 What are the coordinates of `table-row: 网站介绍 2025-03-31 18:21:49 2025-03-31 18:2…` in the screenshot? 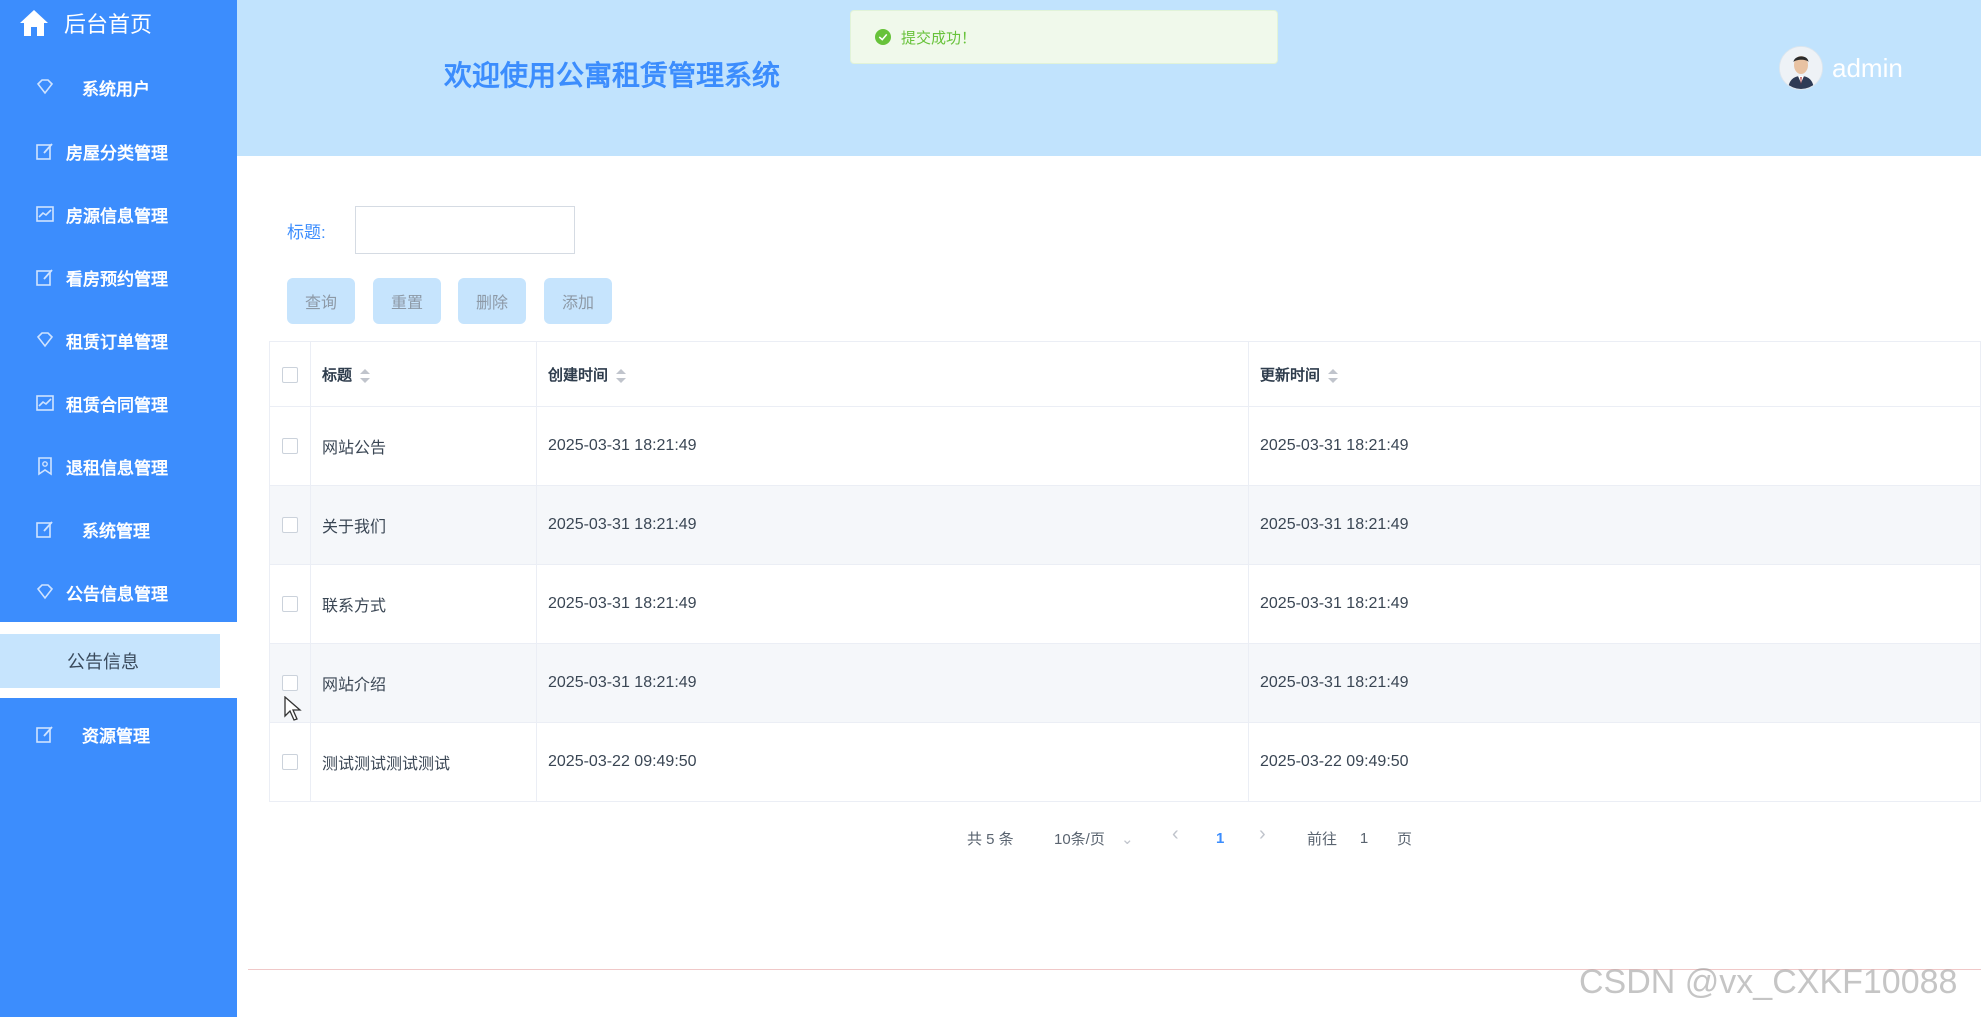 It's located at (1125, 683).